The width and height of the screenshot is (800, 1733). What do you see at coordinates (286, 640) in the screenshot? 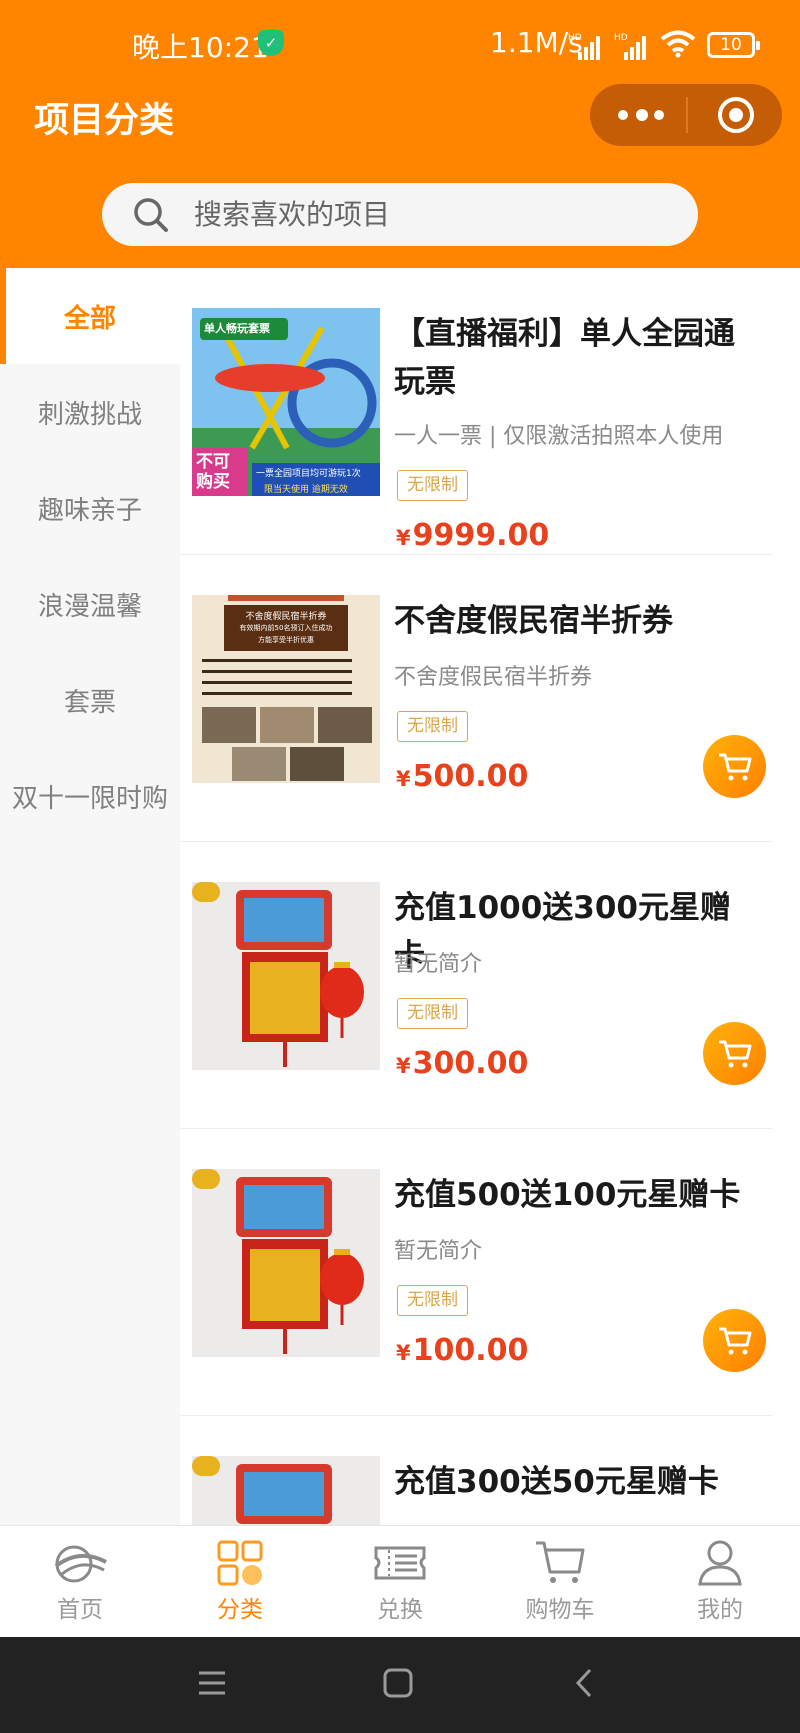
I see `image-subtitle-2: 方能享受半折优惠` at bounding box center [286, 640].